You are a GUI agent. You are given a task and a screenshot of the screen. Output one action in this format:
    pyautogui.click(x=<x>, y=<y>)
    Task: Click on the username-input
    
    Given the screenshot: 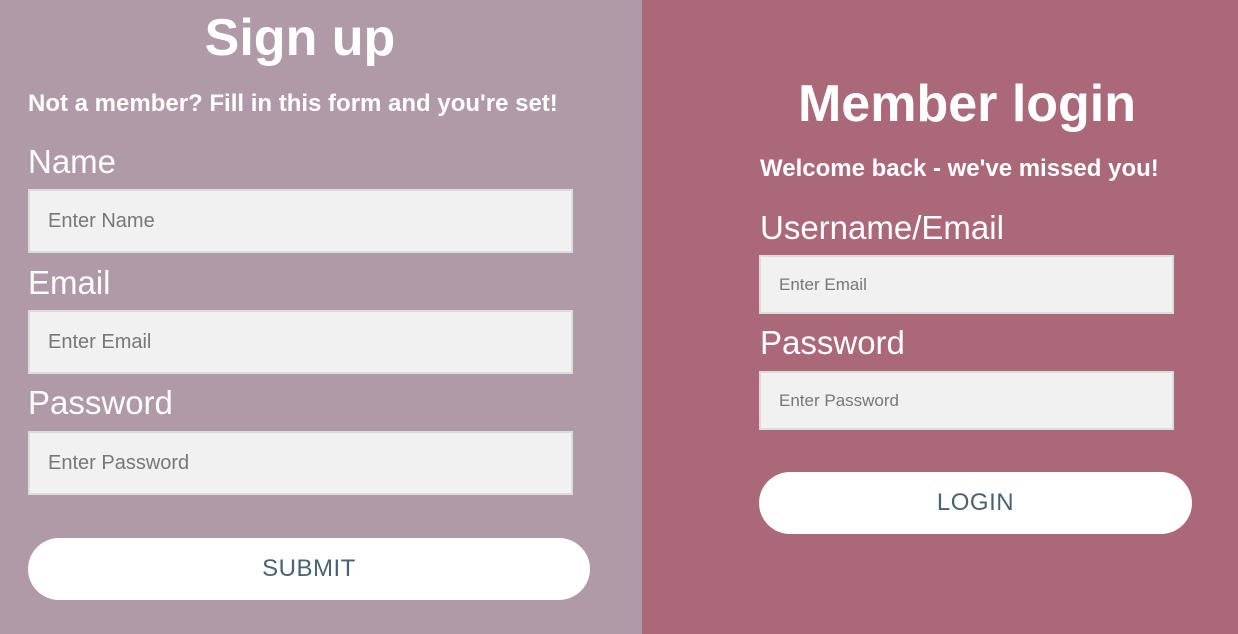 What is the action you would take?
    pyautogui.click(x=966, y=284)
    